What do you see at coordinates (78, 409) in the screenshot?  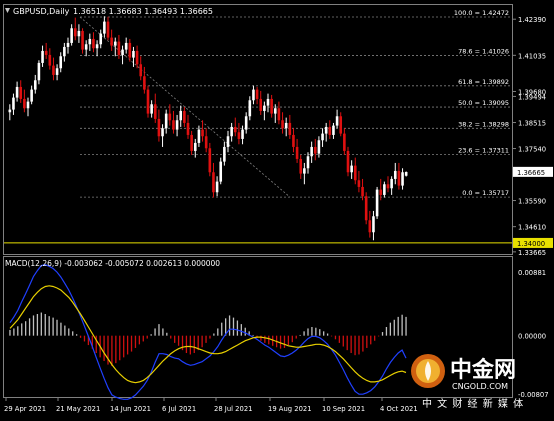 I see `date-tick-label: 21 May 2021` at bounding box center [78, 409].